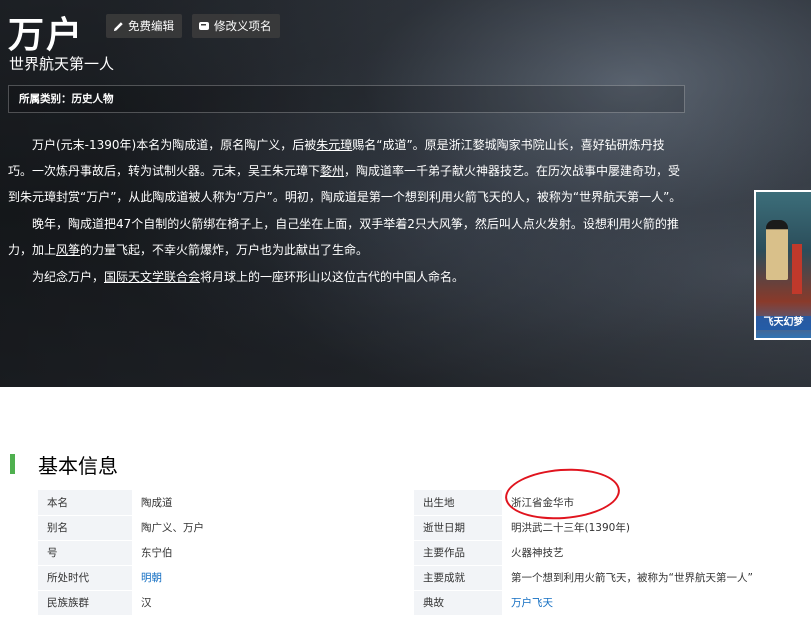 Image resolution: width=811 pixels, height=637 pixels. What do you see at coordinates (458, 578) in the screenshot?
I see `info-key: 主要成就` at bounding box center [458, 578].